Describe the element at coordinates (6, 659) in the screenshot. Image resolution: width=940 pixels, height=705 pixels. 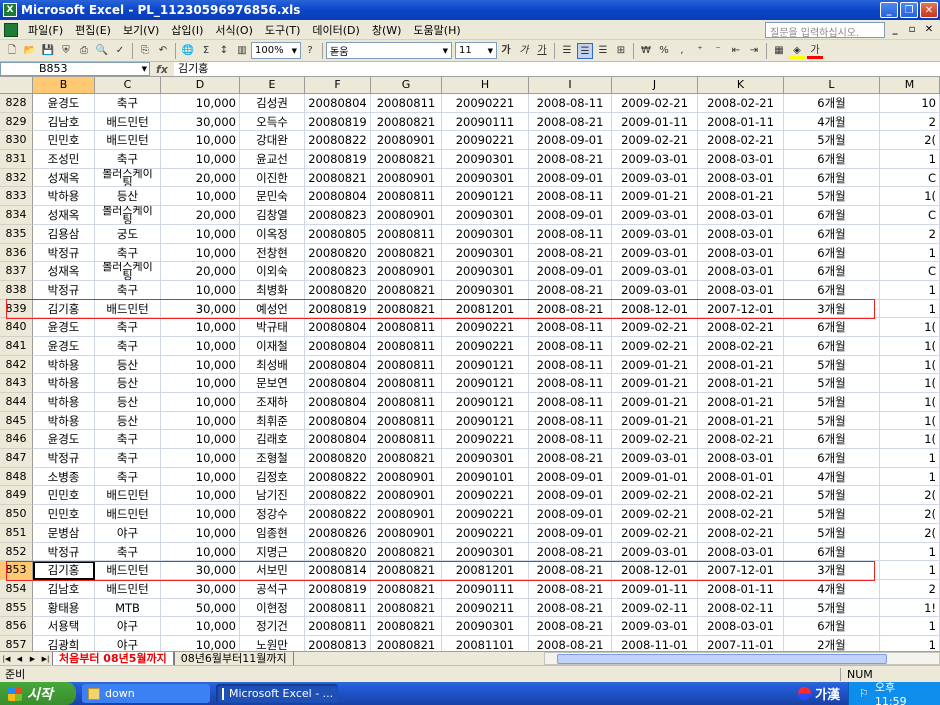
I see `first-sheet-icon: |◀` at that location.